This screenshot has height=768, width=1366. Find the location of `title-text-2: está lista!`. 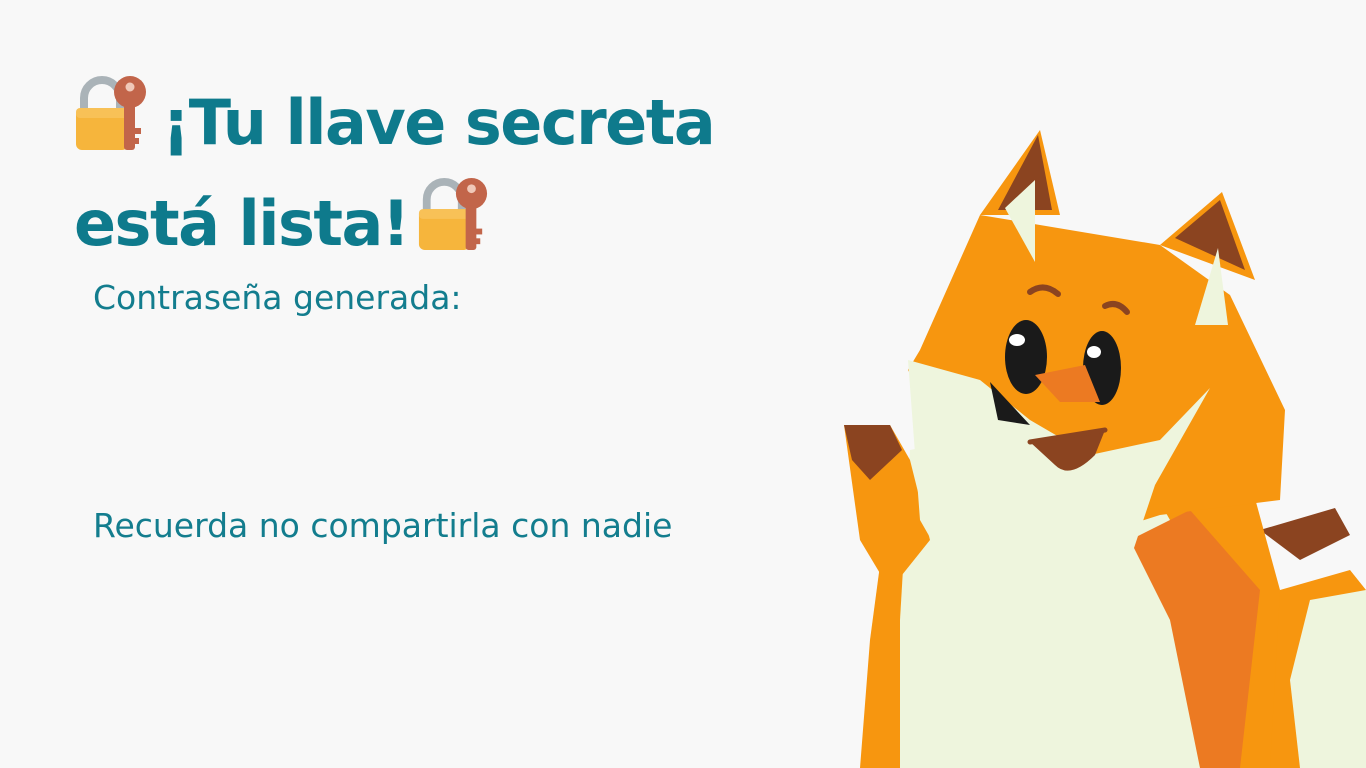

title-text-2: está lista! is located at coordinates (242, 223).